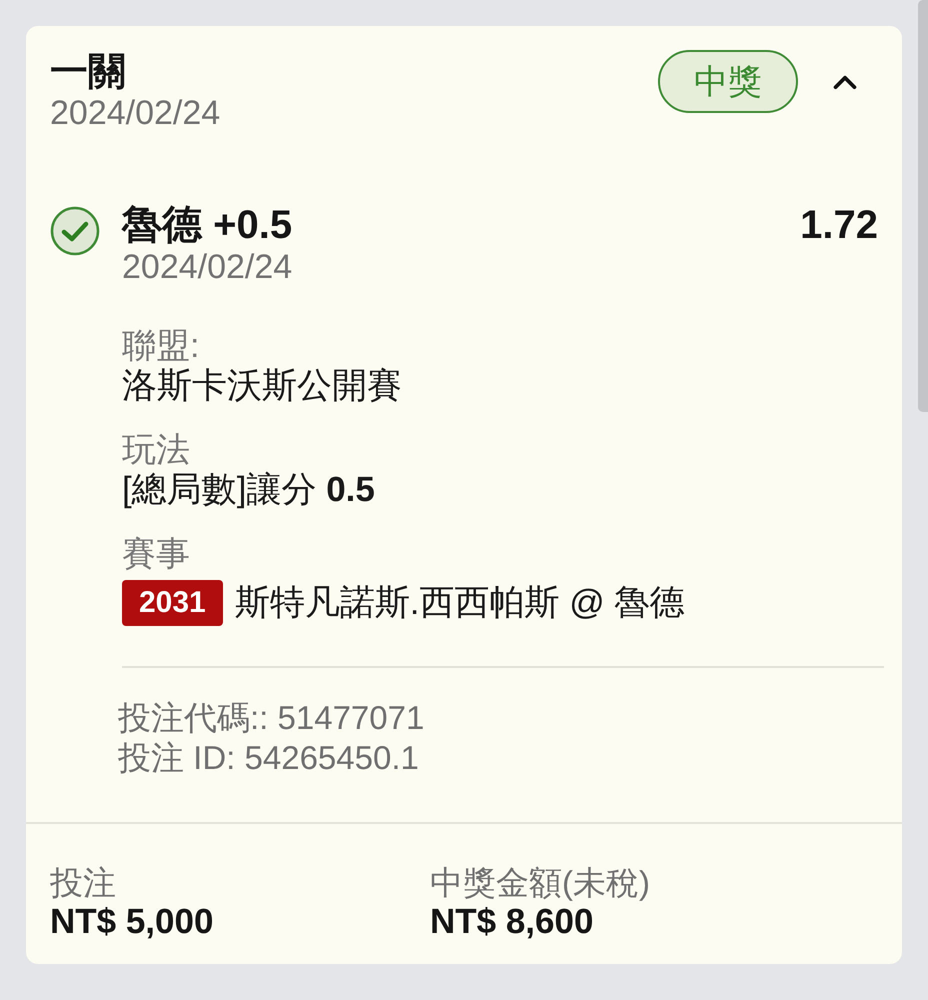  I want to click on total-label: 中獎金額(未稅), so click(540, 883).